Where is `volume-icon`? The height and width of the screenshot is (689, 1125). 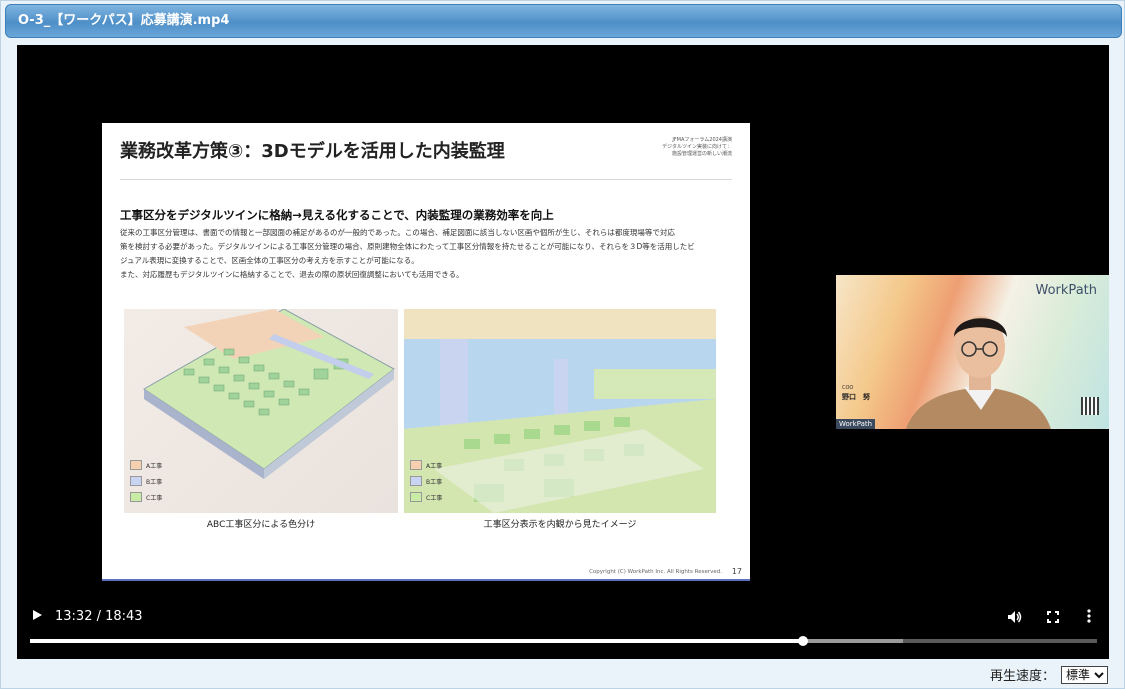
volume-icon is located at coordinates (1015, 617).